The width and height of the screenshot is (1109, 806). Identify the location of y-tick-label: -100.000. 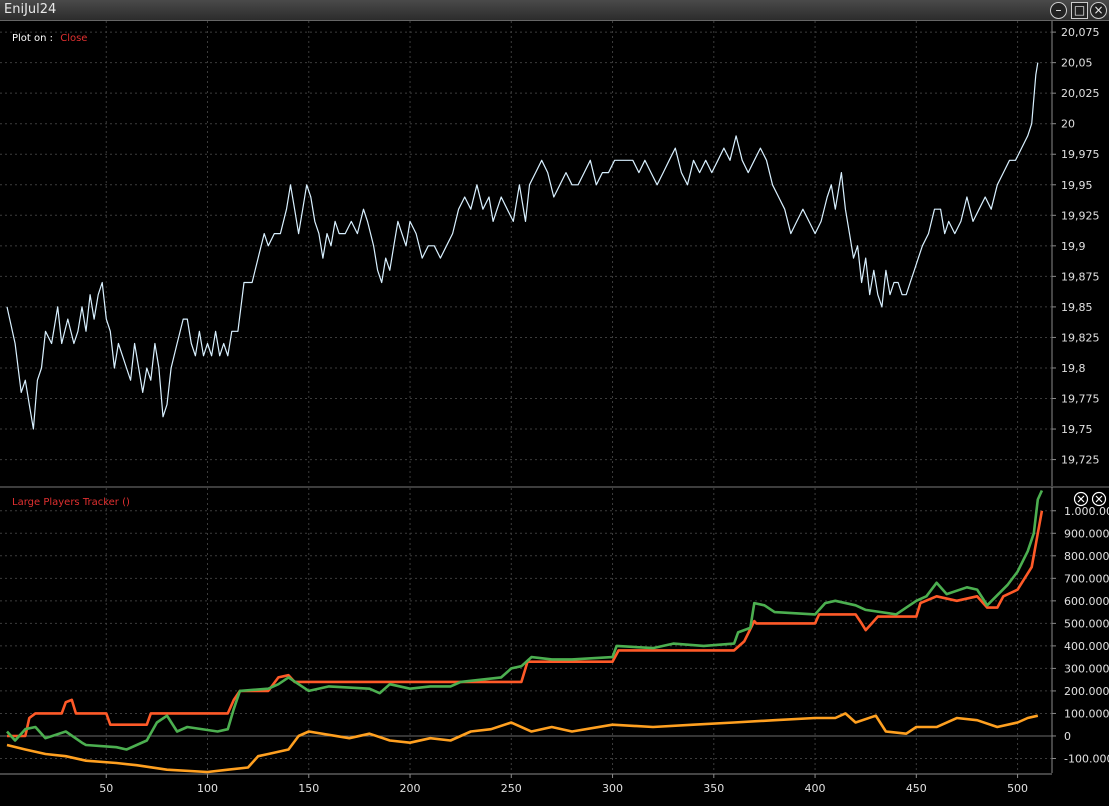
(1086, 758).